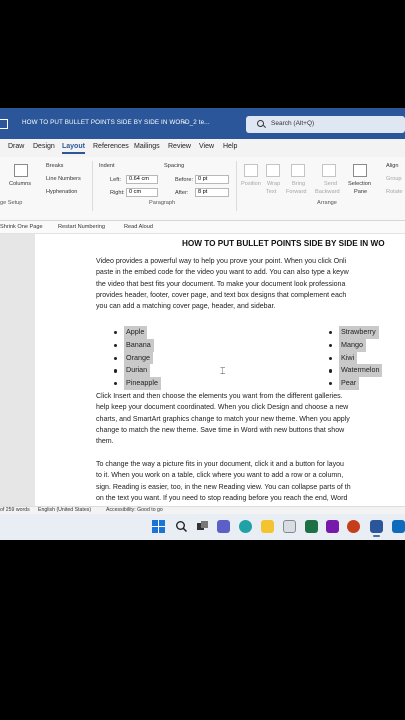 This screenshot has height=720, width=405. I want to click on tab-help: Help, so click(230, 146).